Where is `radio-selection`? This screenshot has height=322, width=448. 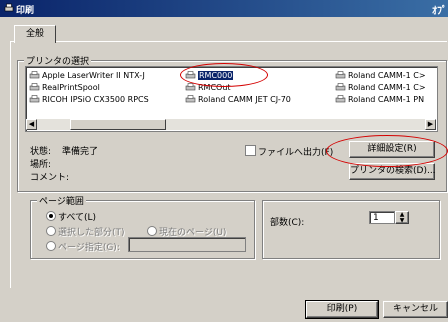
radio-selection is located at coordinates (51, 231).